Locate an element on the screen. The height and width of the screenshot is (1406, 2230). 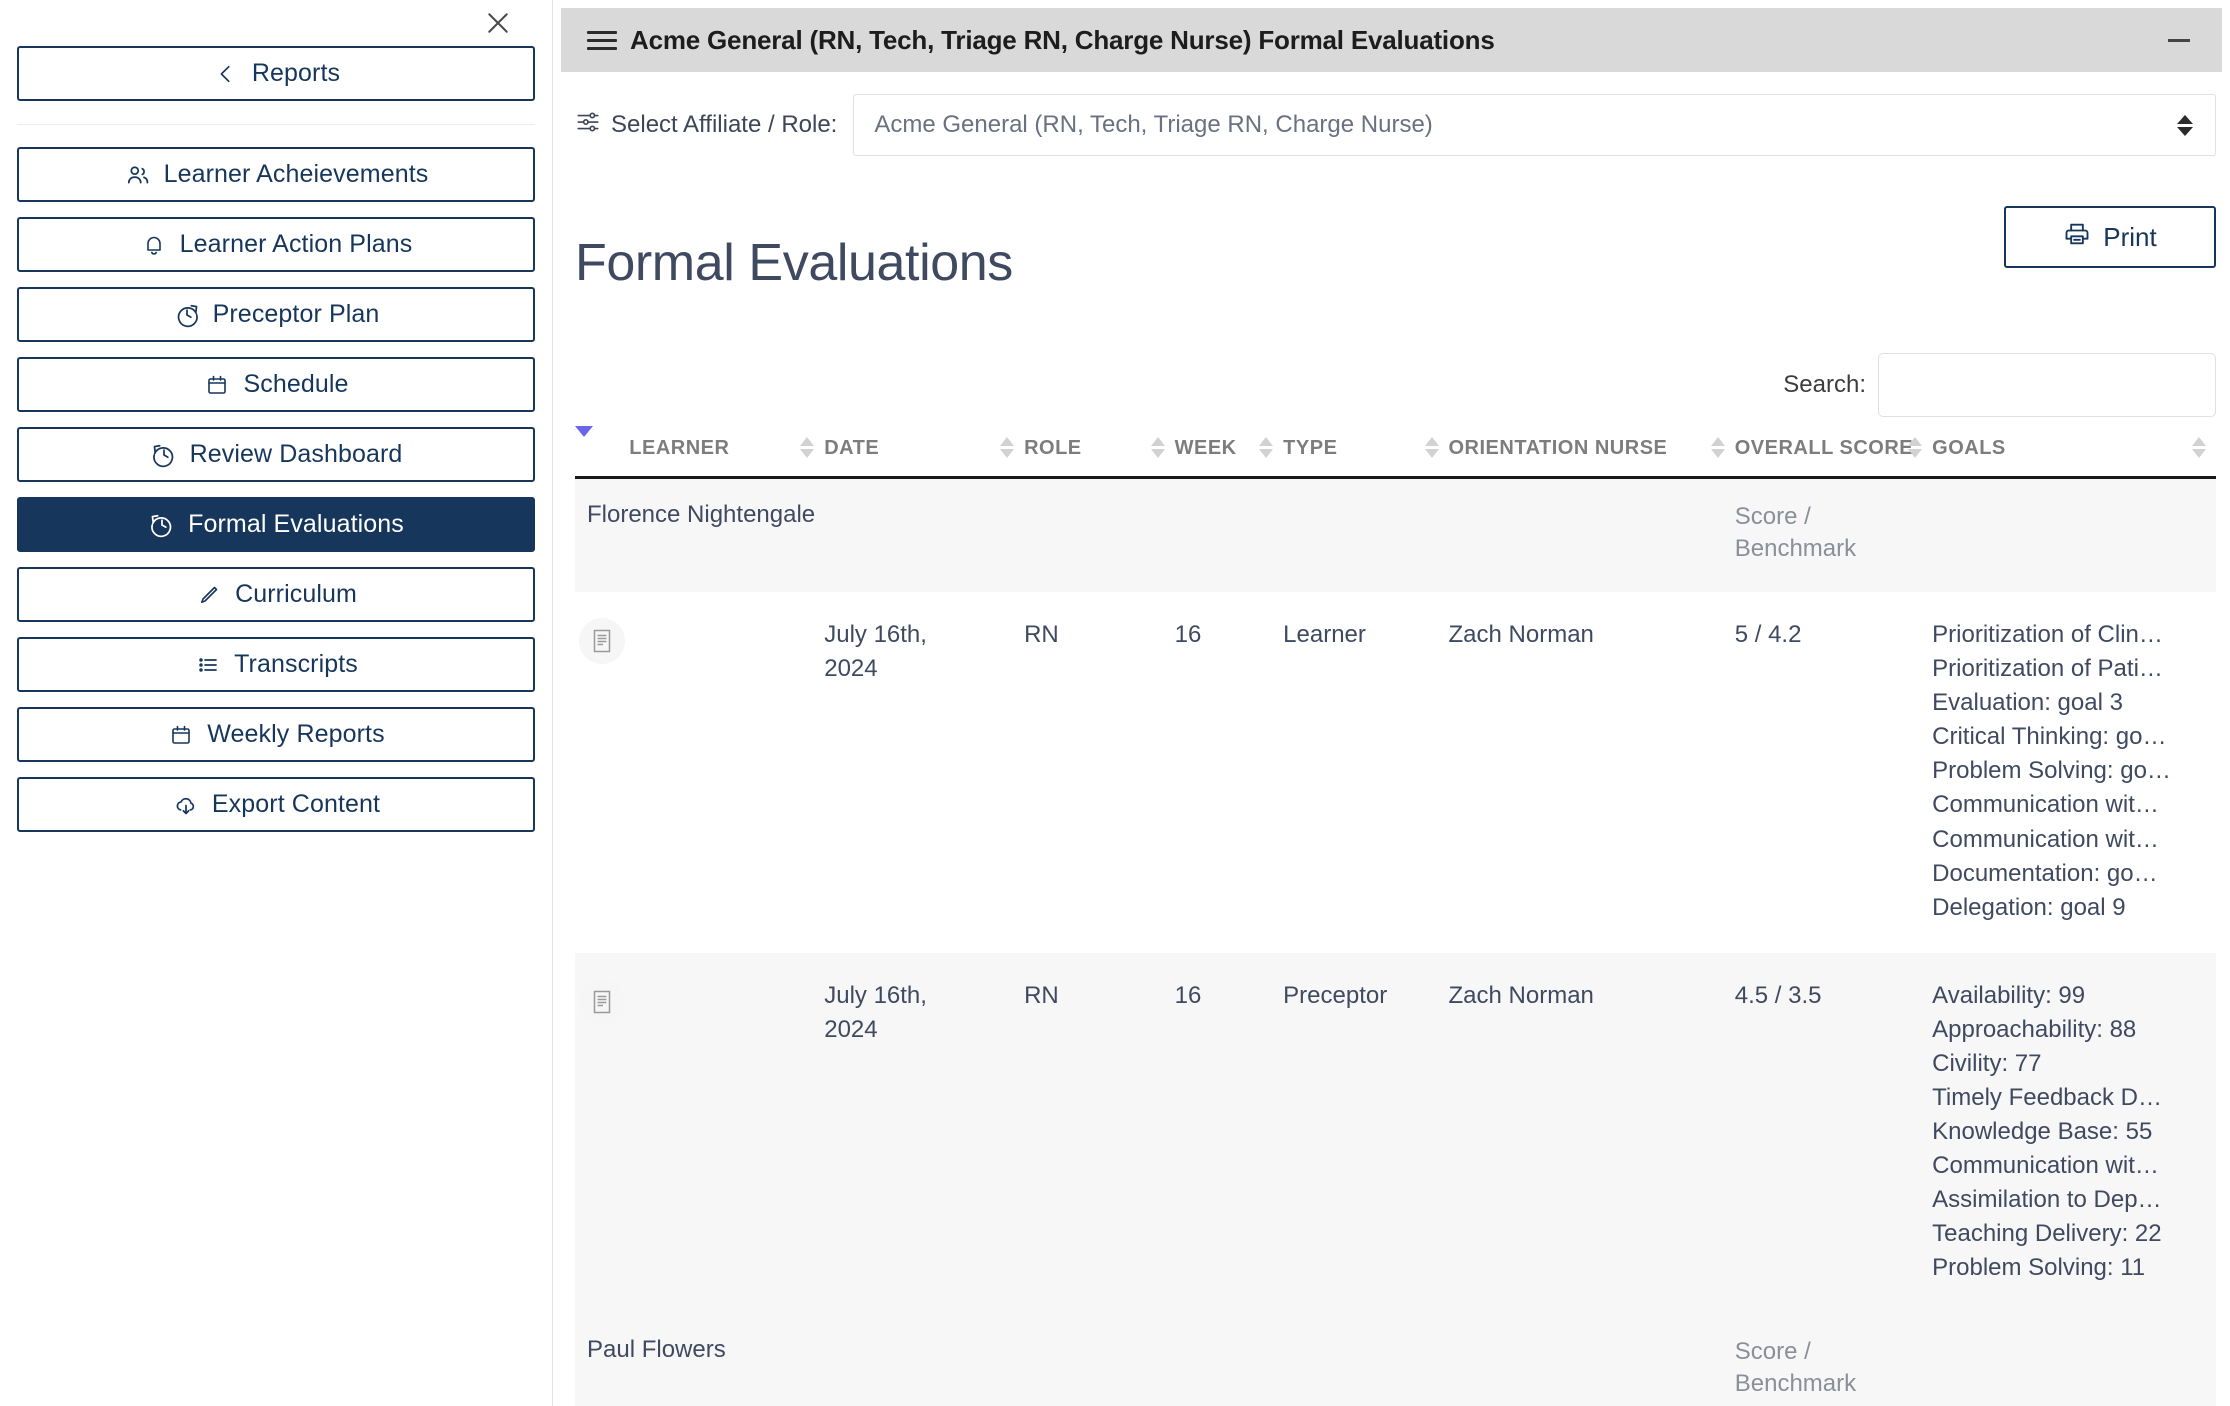
goal-item: Teaching Delivery: 22 is located at coordinates (2047, 1234).